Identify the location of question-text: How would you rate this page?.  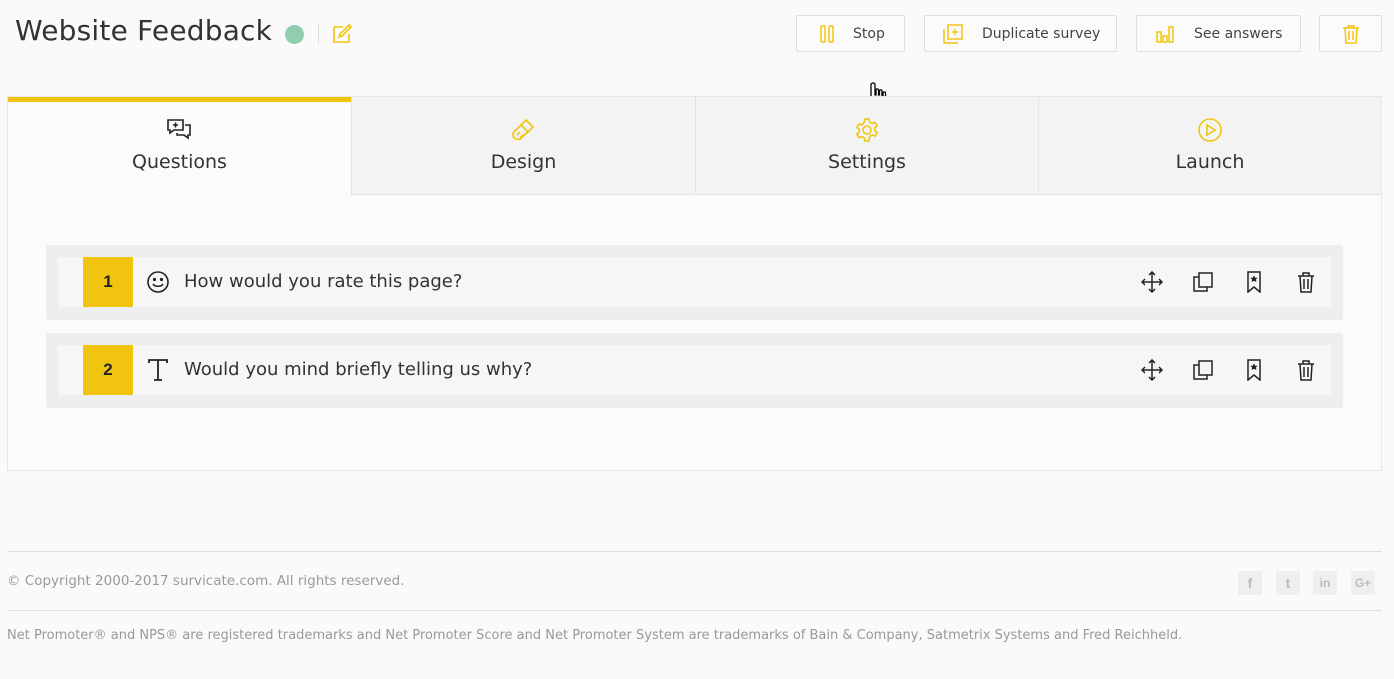
(323, 281).